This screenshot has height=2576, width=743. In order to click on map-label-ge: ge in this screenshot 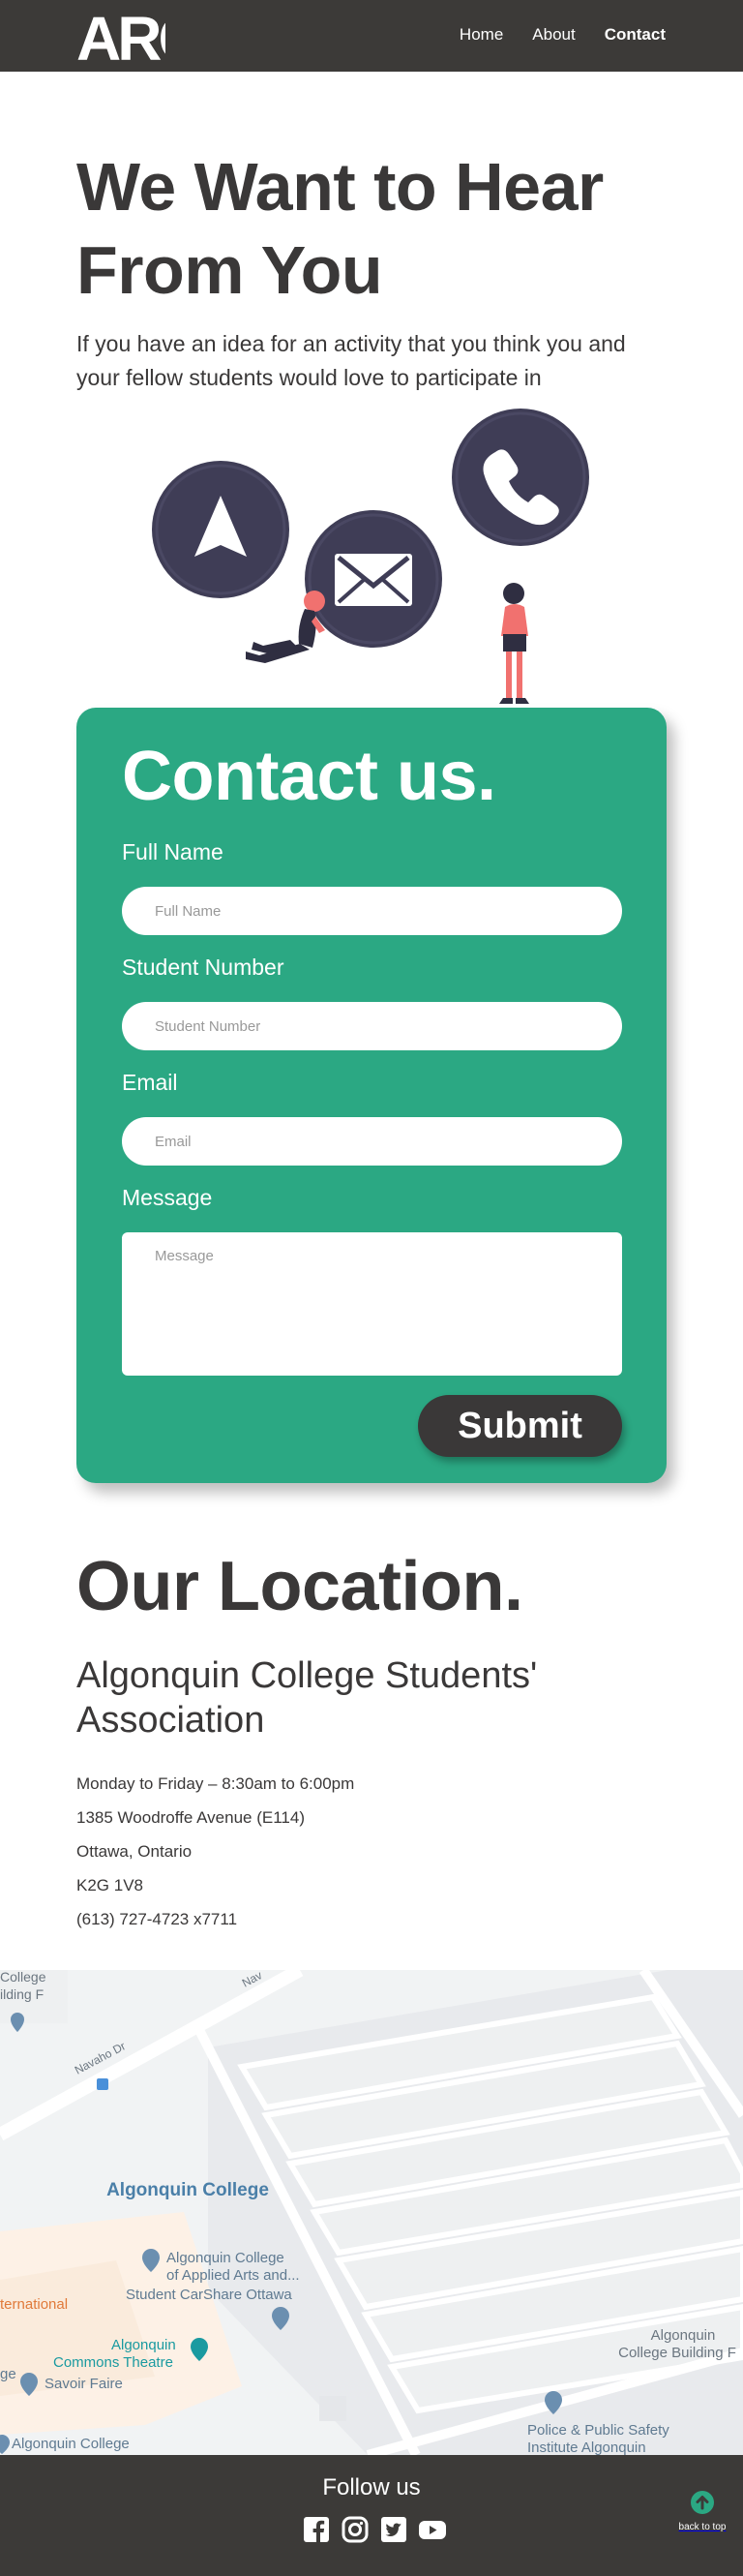, I will do `click(8, 2374)`.